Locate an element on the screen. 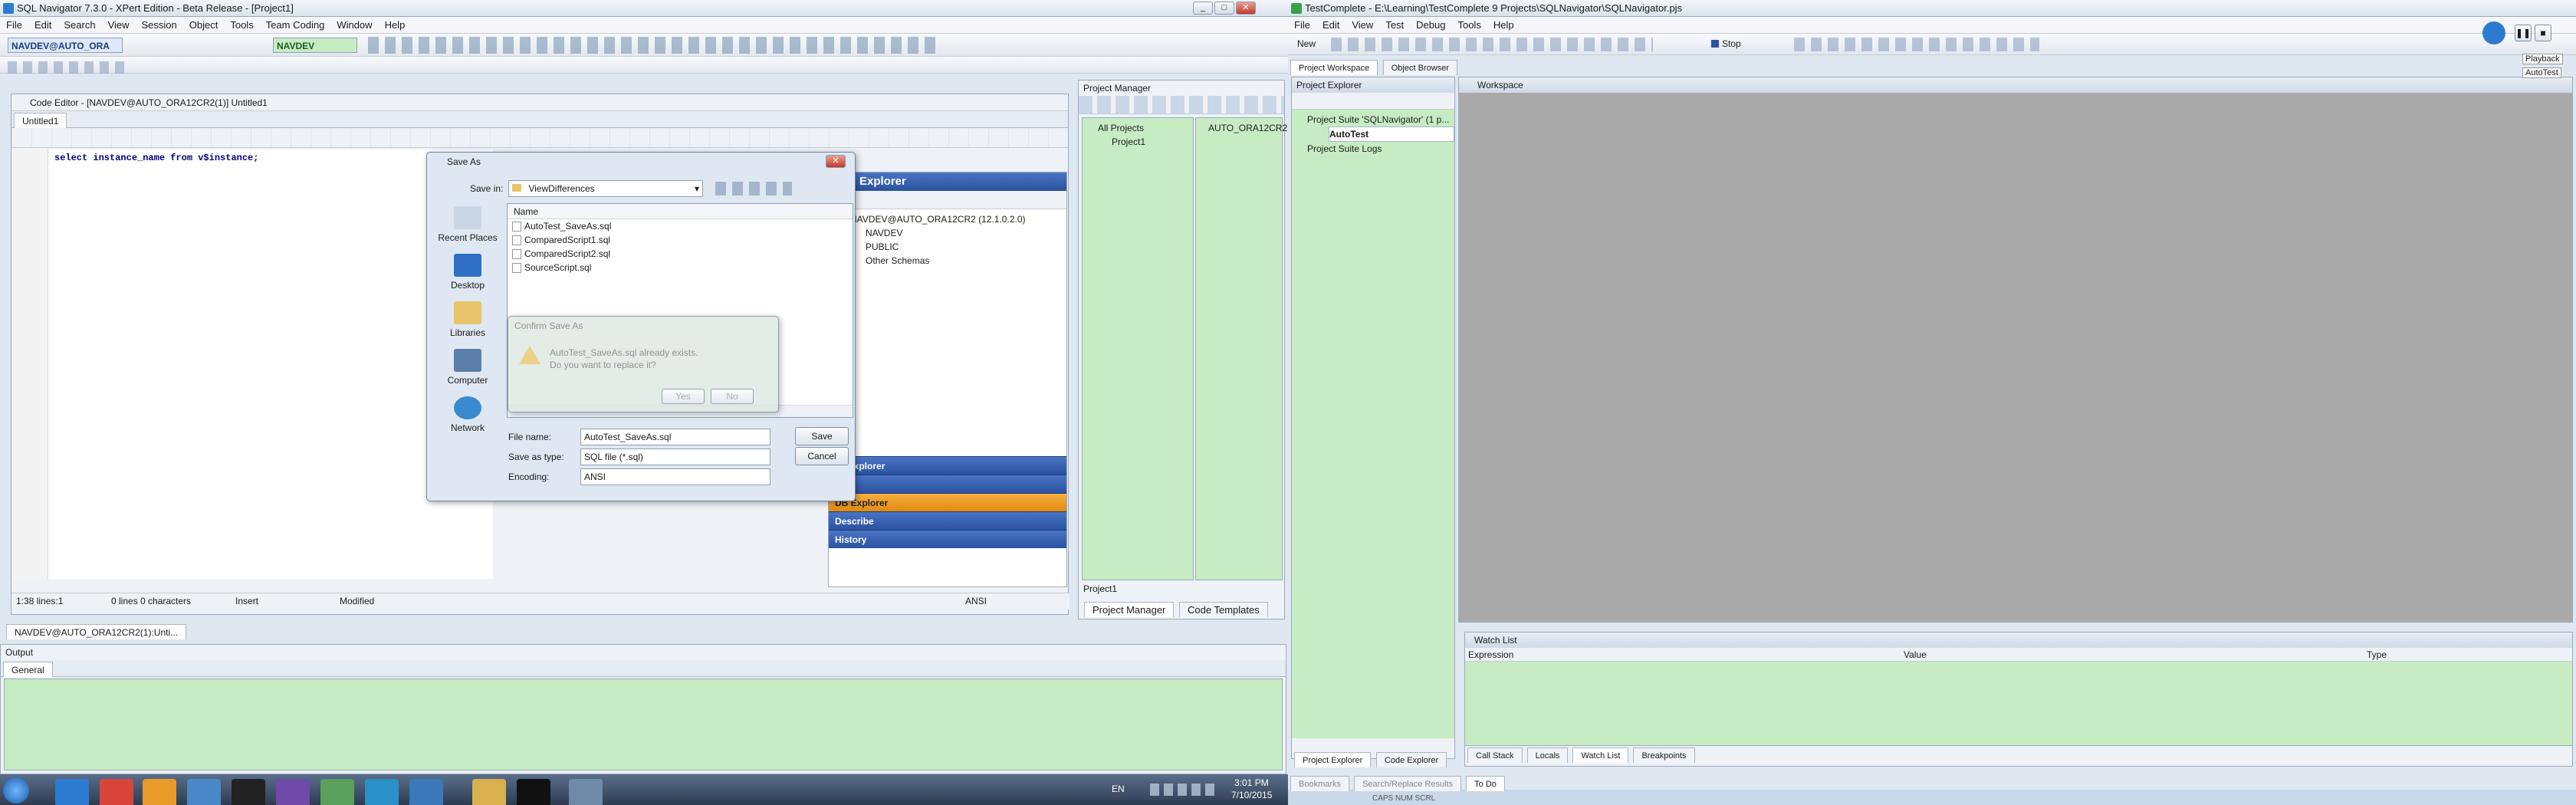 Image resolution: width=2576 pixels, height=805 pixels. tc-menu-help: Help is located at coordinates (1504, 25).